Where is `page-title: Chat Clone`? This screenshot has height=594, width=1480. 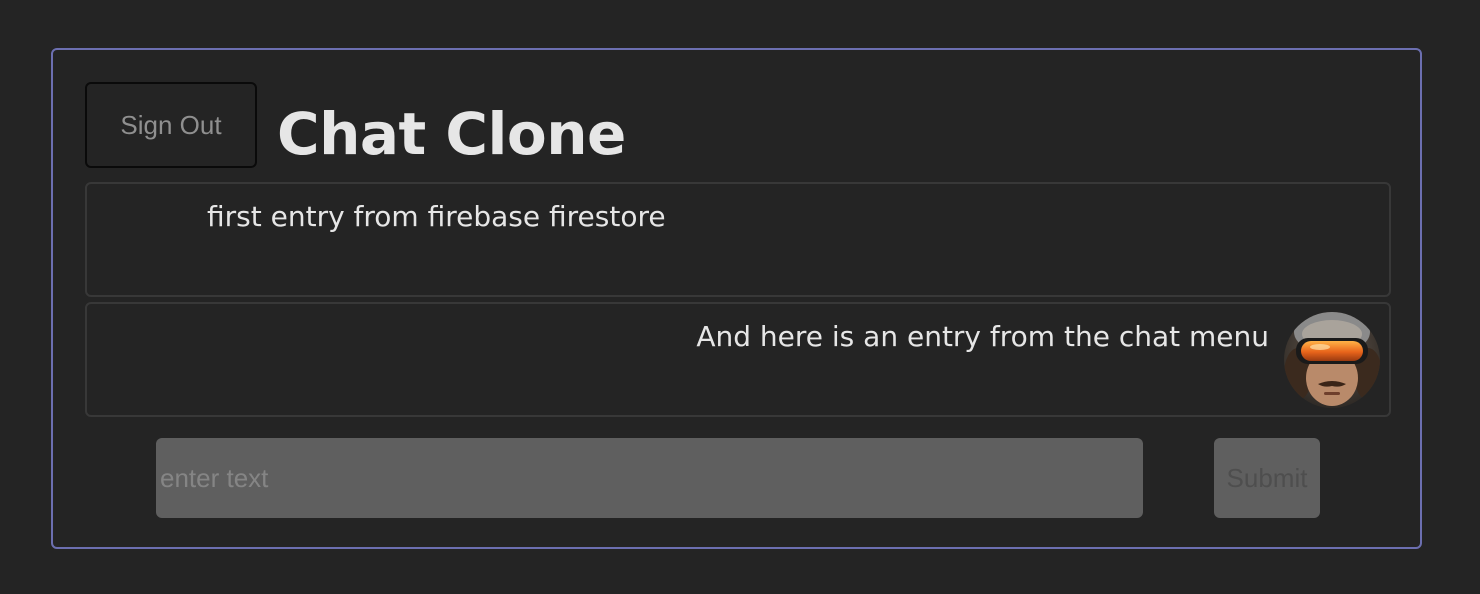
page-title: Chat Clone is located at coordinates (451, 134).